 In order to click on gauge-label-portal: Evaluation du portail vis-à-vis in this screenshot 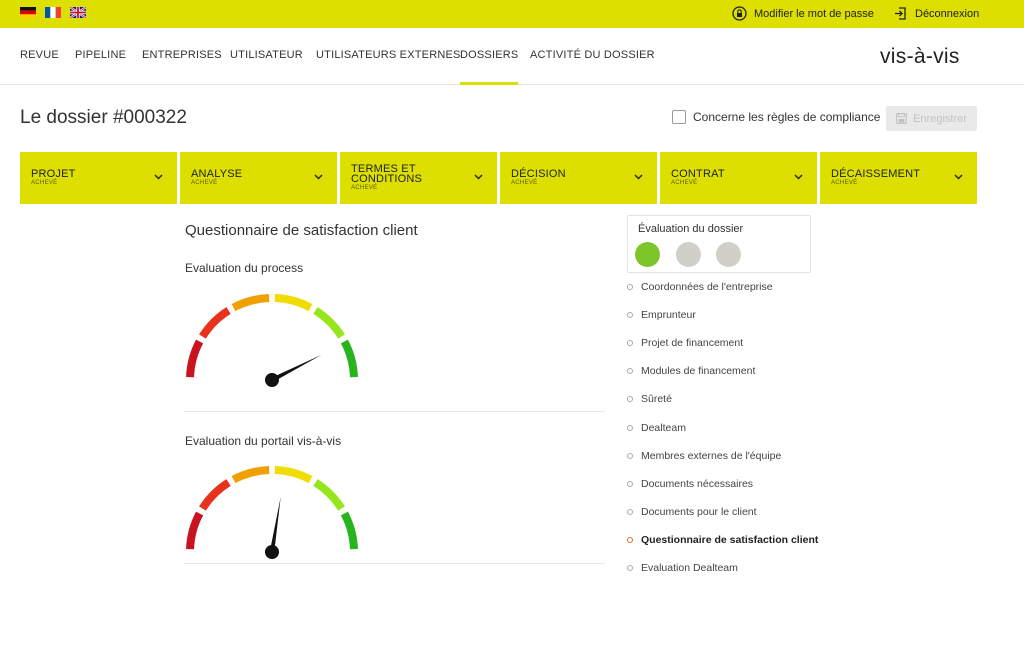, I will do `click(263, 441)`.